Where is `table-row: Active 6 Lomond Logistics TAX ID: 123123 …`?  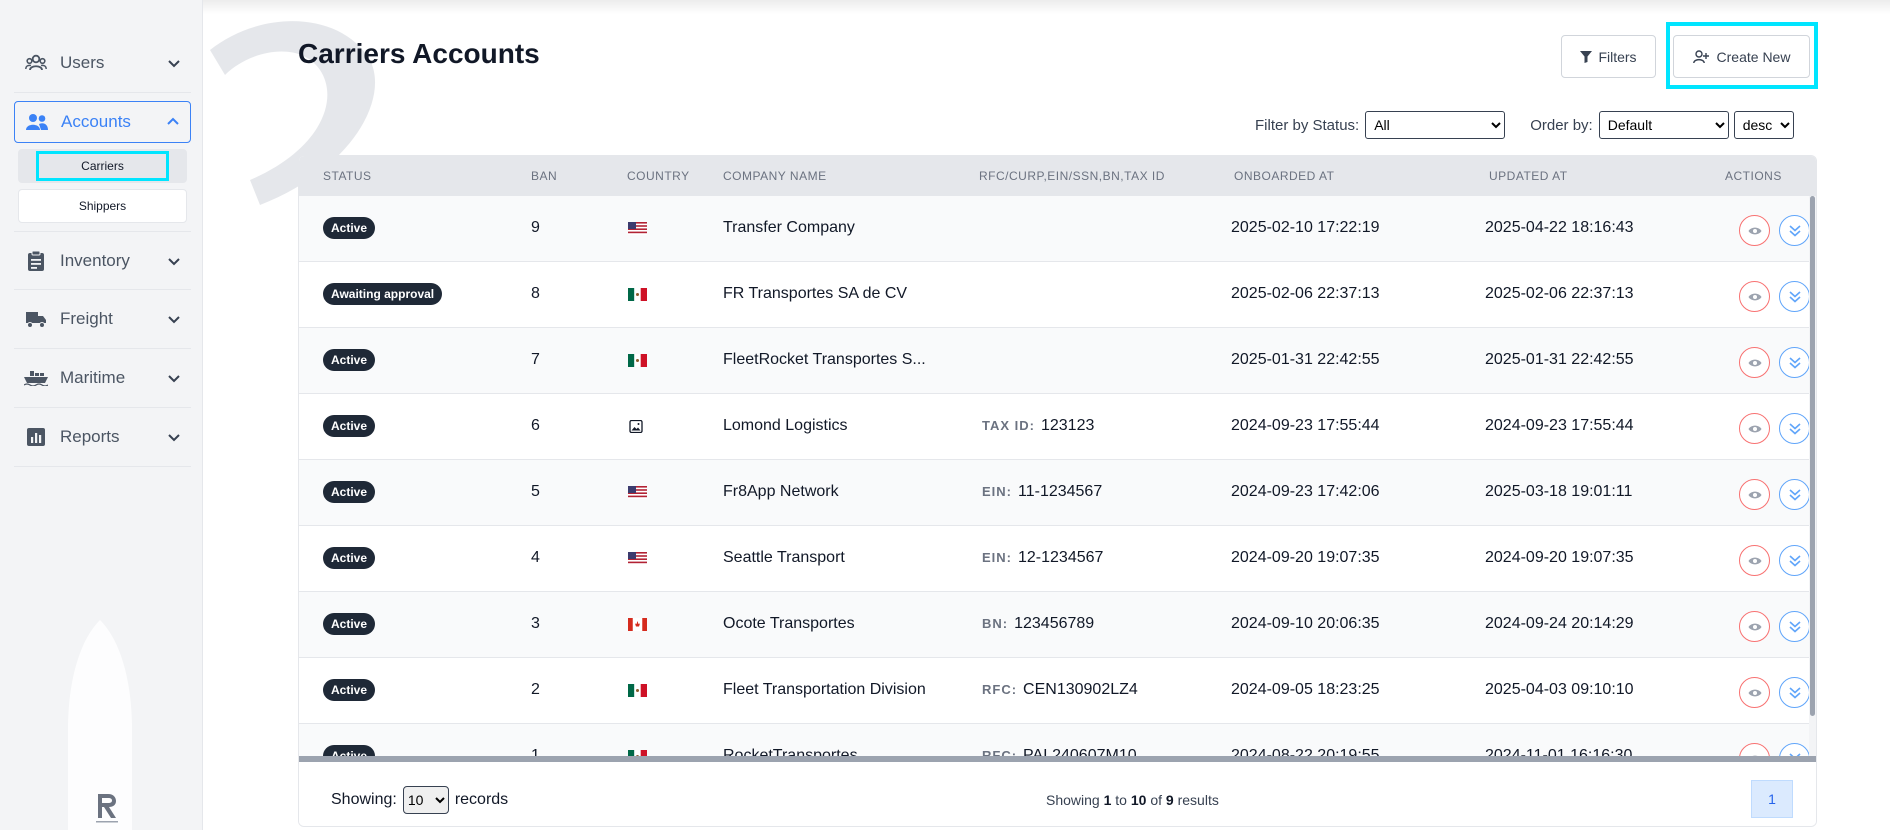
table-row: Active 6 Lomond Logistics TAX ID: 123123 … is located at coordinates (1054, 427).